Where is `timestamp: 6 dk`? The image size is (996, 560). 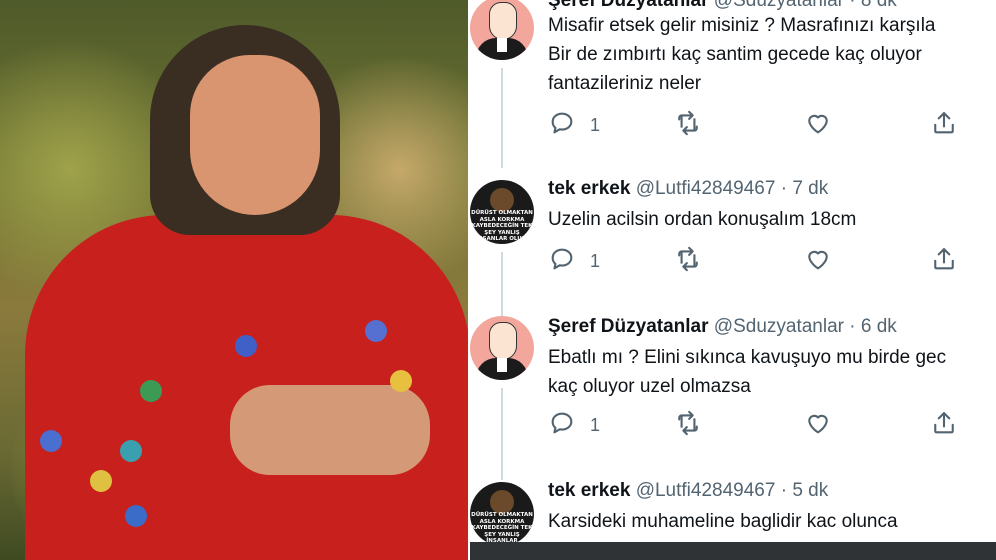 timestamp: 6 dk is located at coordinates (879, 326).